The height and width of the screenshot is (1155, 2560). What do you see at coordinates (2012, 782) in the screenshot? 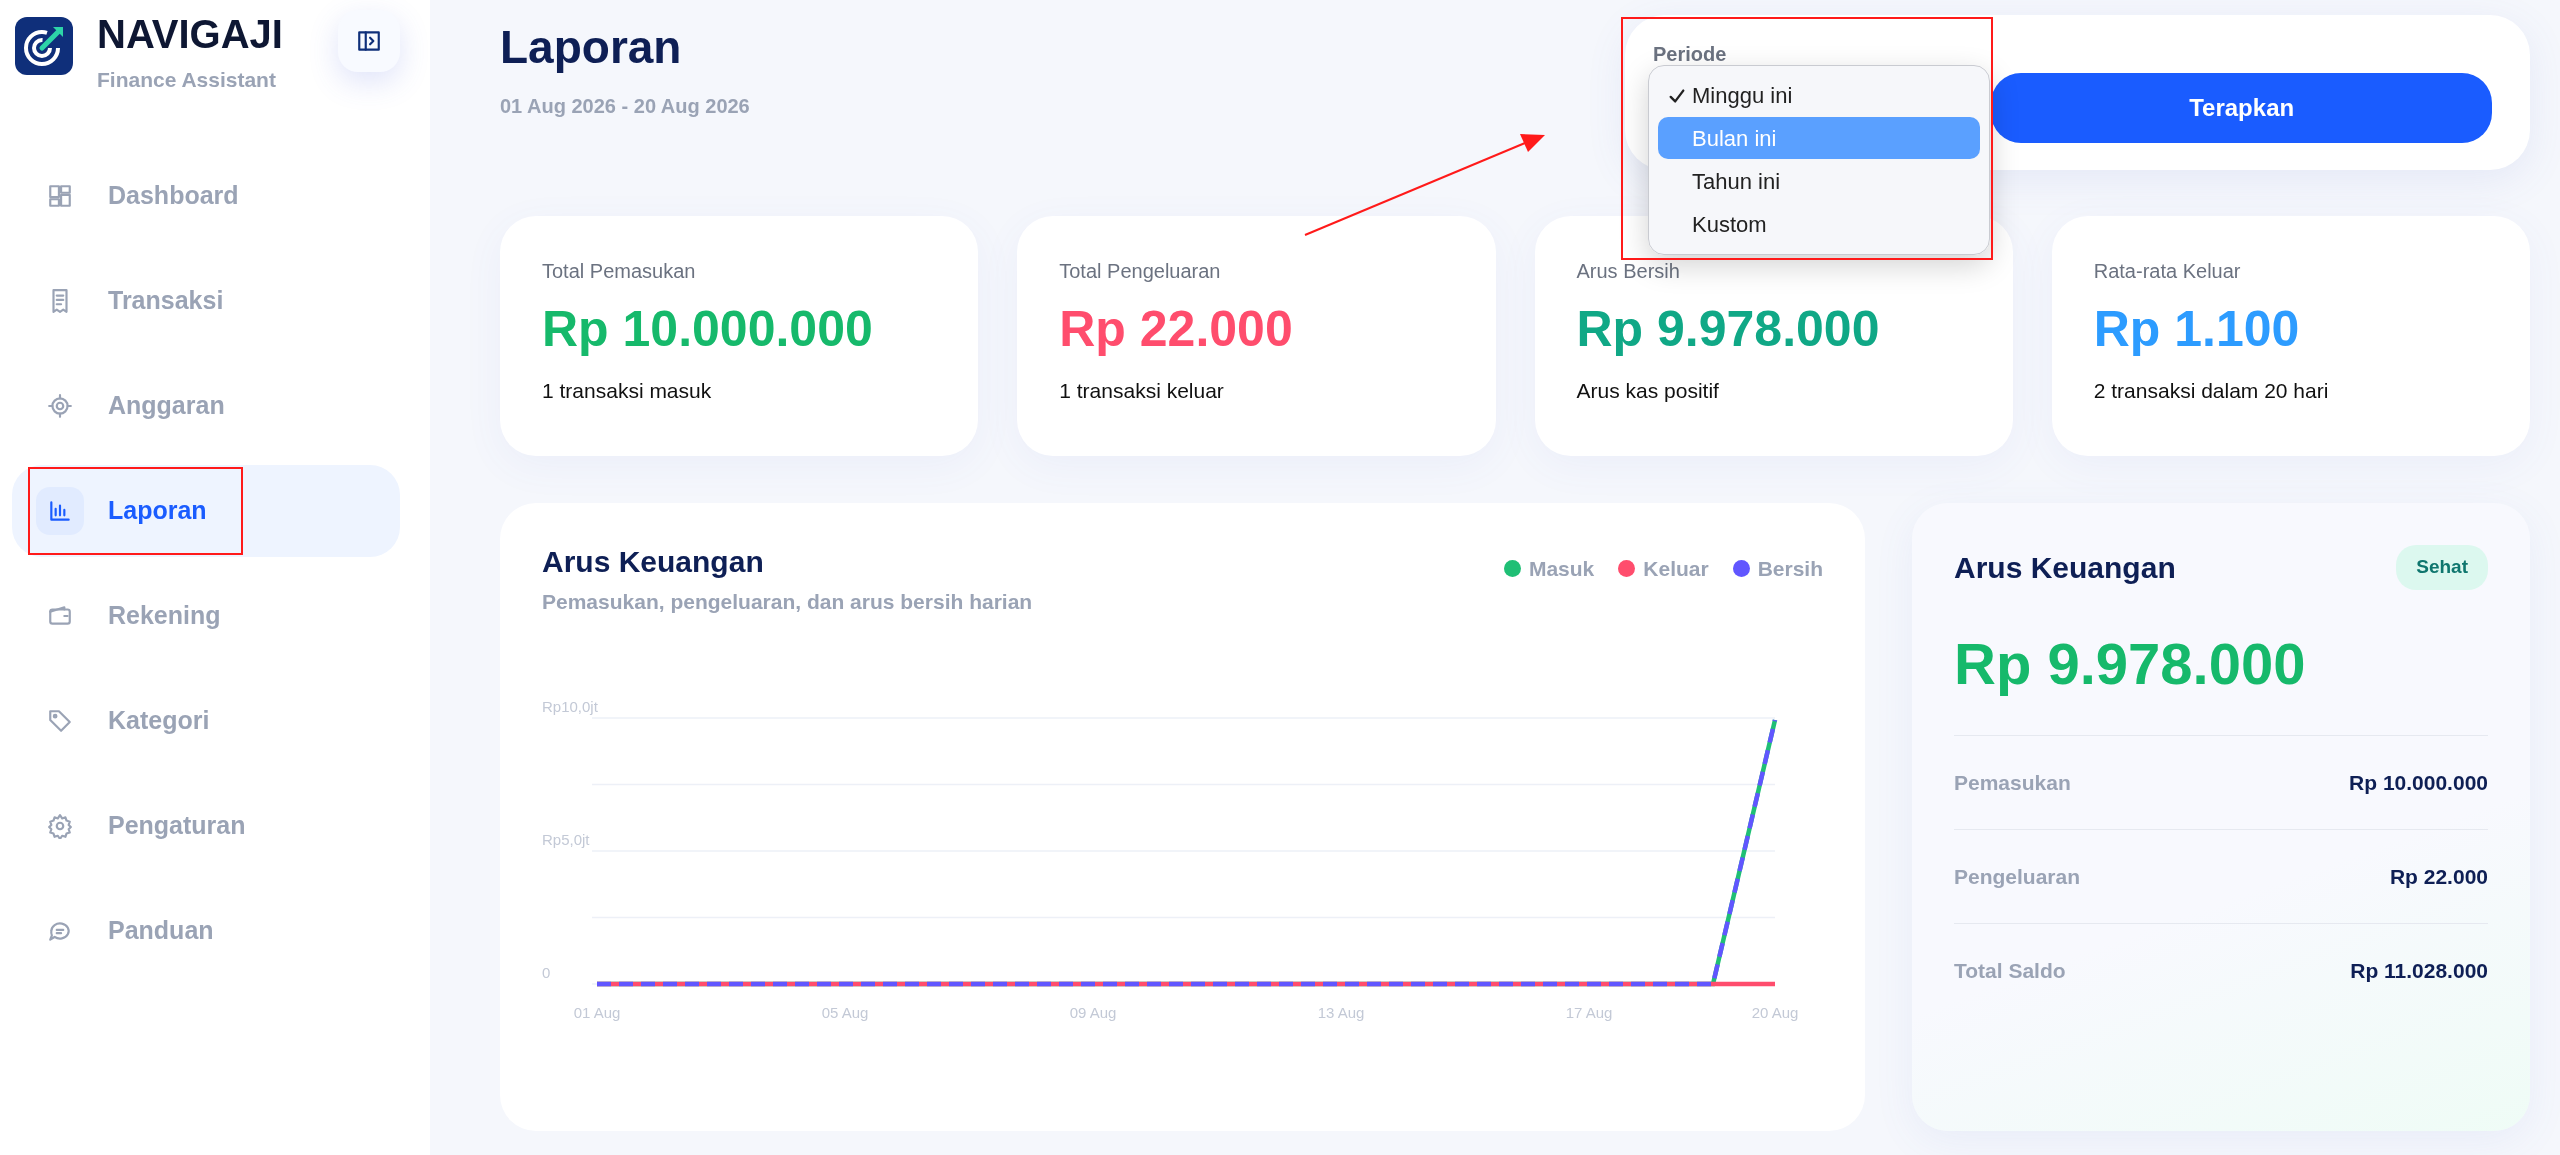
I see `row-label: Pemasukan` at bounding box center [2012, 782].